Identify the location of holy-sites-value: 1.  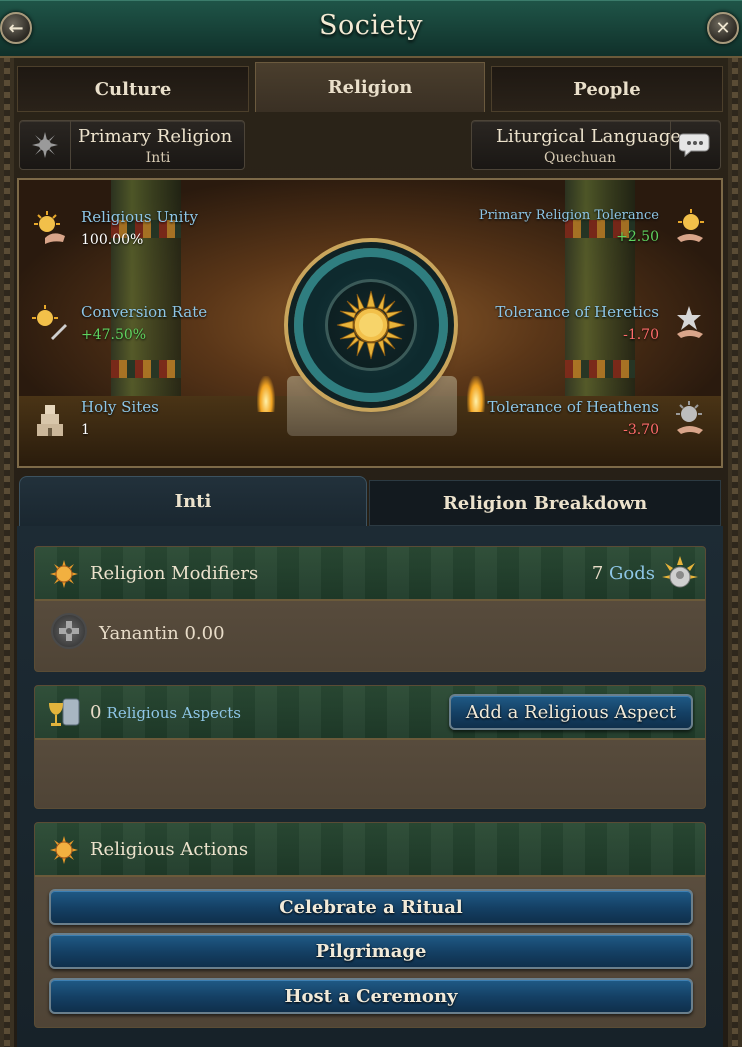
(85, 430).